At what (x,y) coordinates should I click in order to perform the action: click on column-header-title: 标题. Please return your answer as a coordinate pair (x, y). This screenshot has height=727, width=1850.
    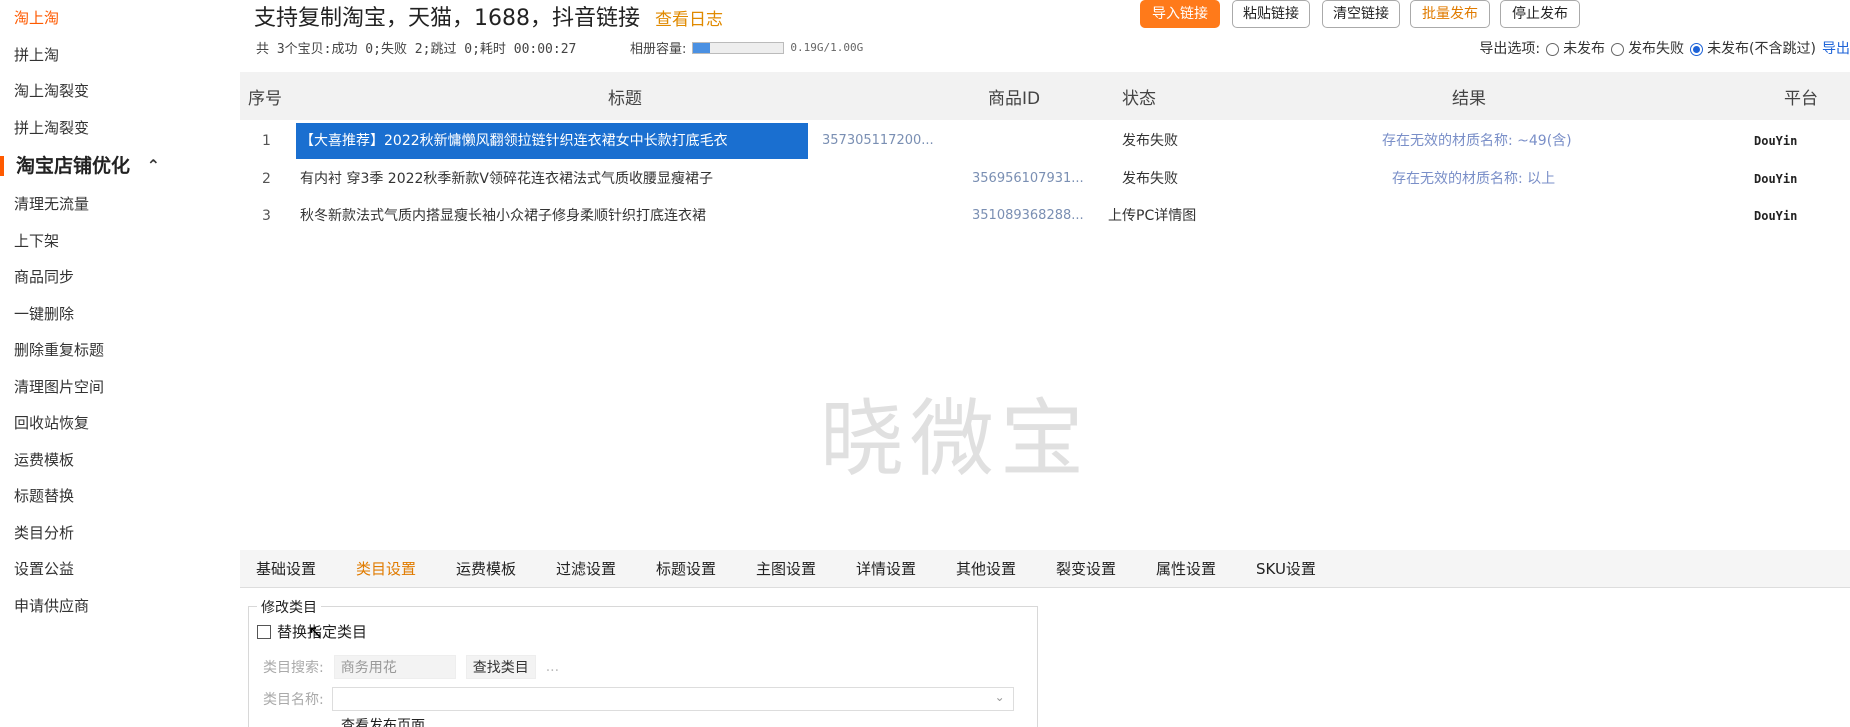
    Looking at the image, I should click on (625, 99).